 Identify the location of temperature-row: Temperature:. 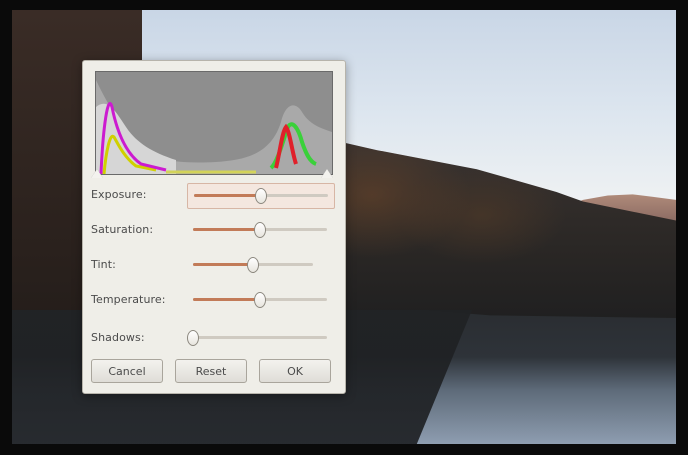
(214, 300).